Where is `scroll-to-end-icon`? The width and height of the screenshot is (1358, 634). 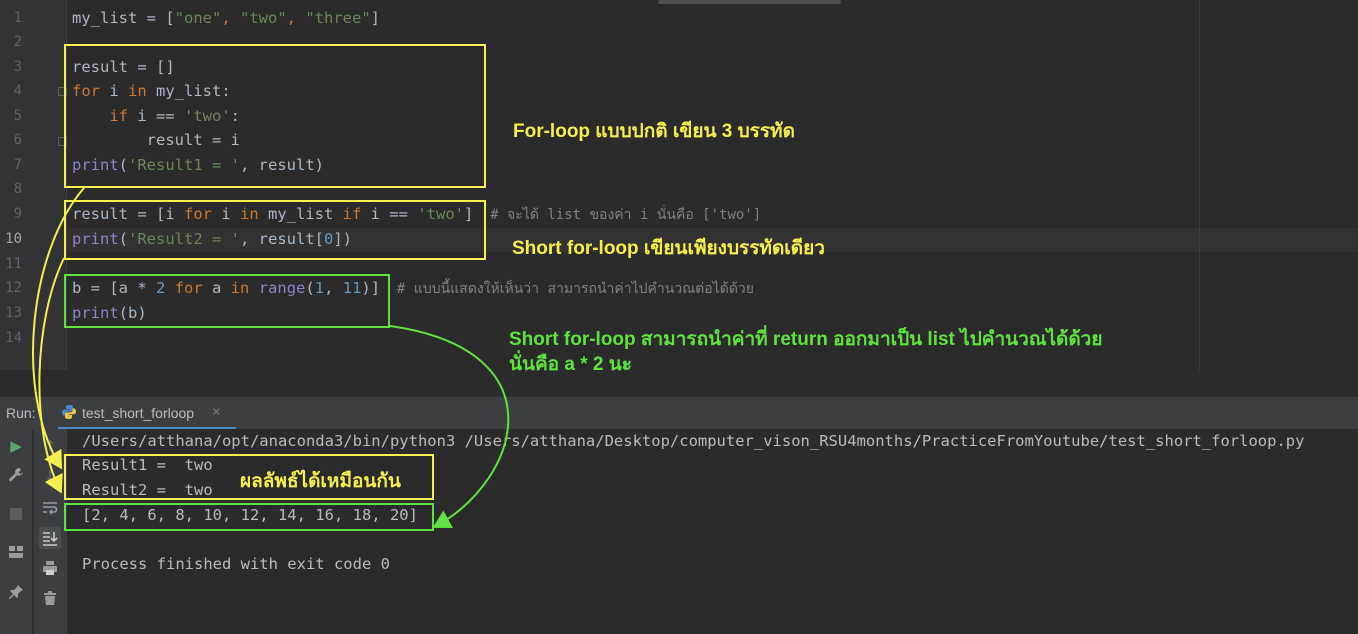 scroll-to-end-icon is located at coordinates (50, 538).